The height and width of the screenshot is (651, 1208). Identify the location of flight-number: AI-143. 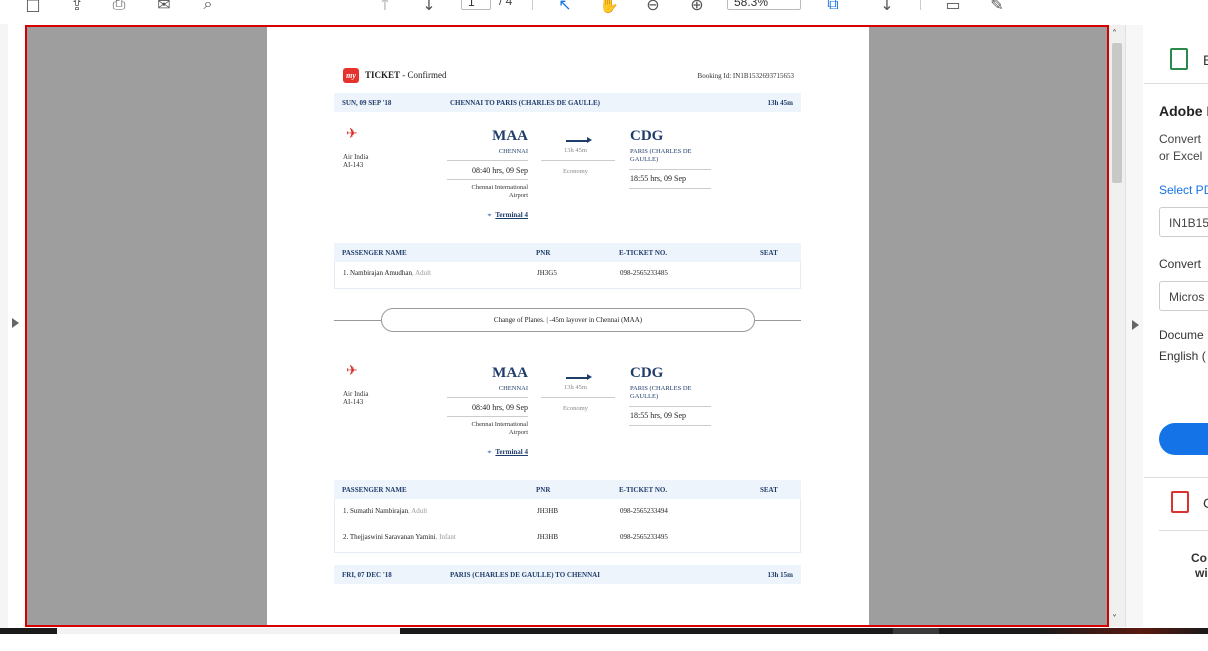
(353, 402).